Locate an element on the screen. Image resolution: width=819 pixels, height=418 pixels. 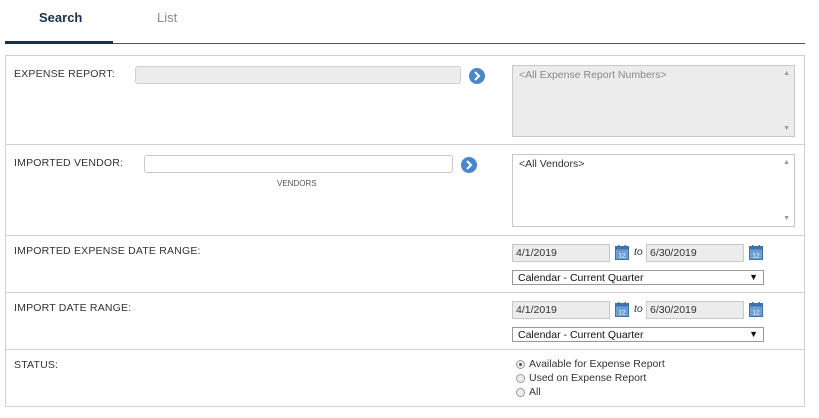
expense-report-input is located at coordinates (298, 75).